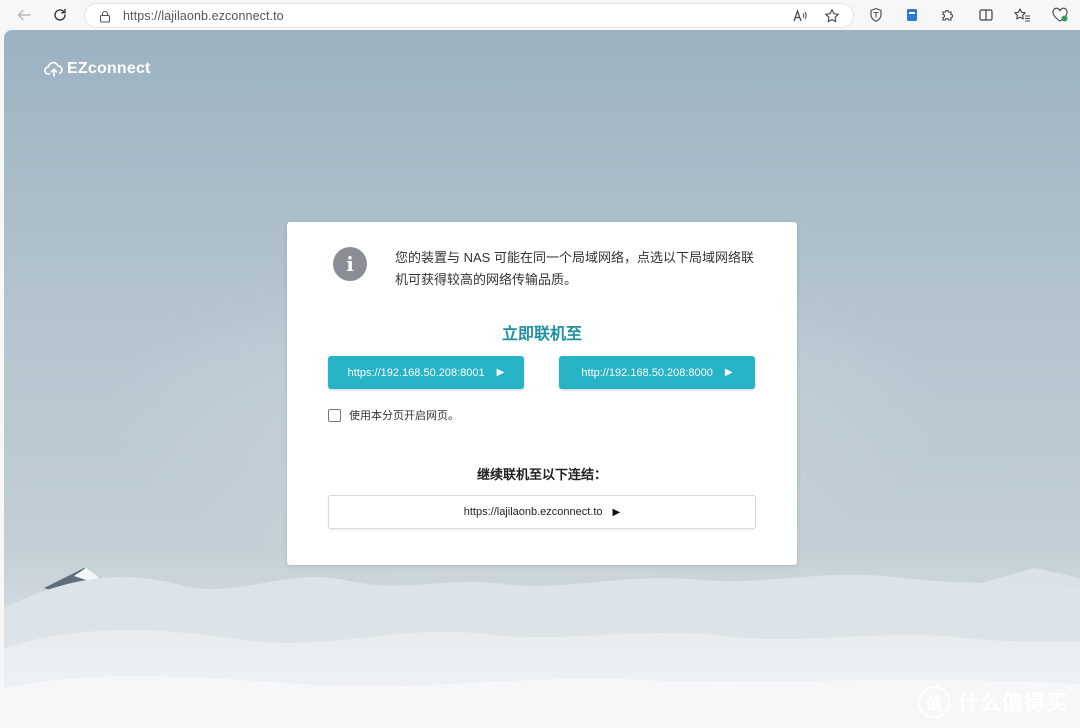  I want to click on address-bar: https://lajilaonb.ezconnect.to, so click(469, 15).